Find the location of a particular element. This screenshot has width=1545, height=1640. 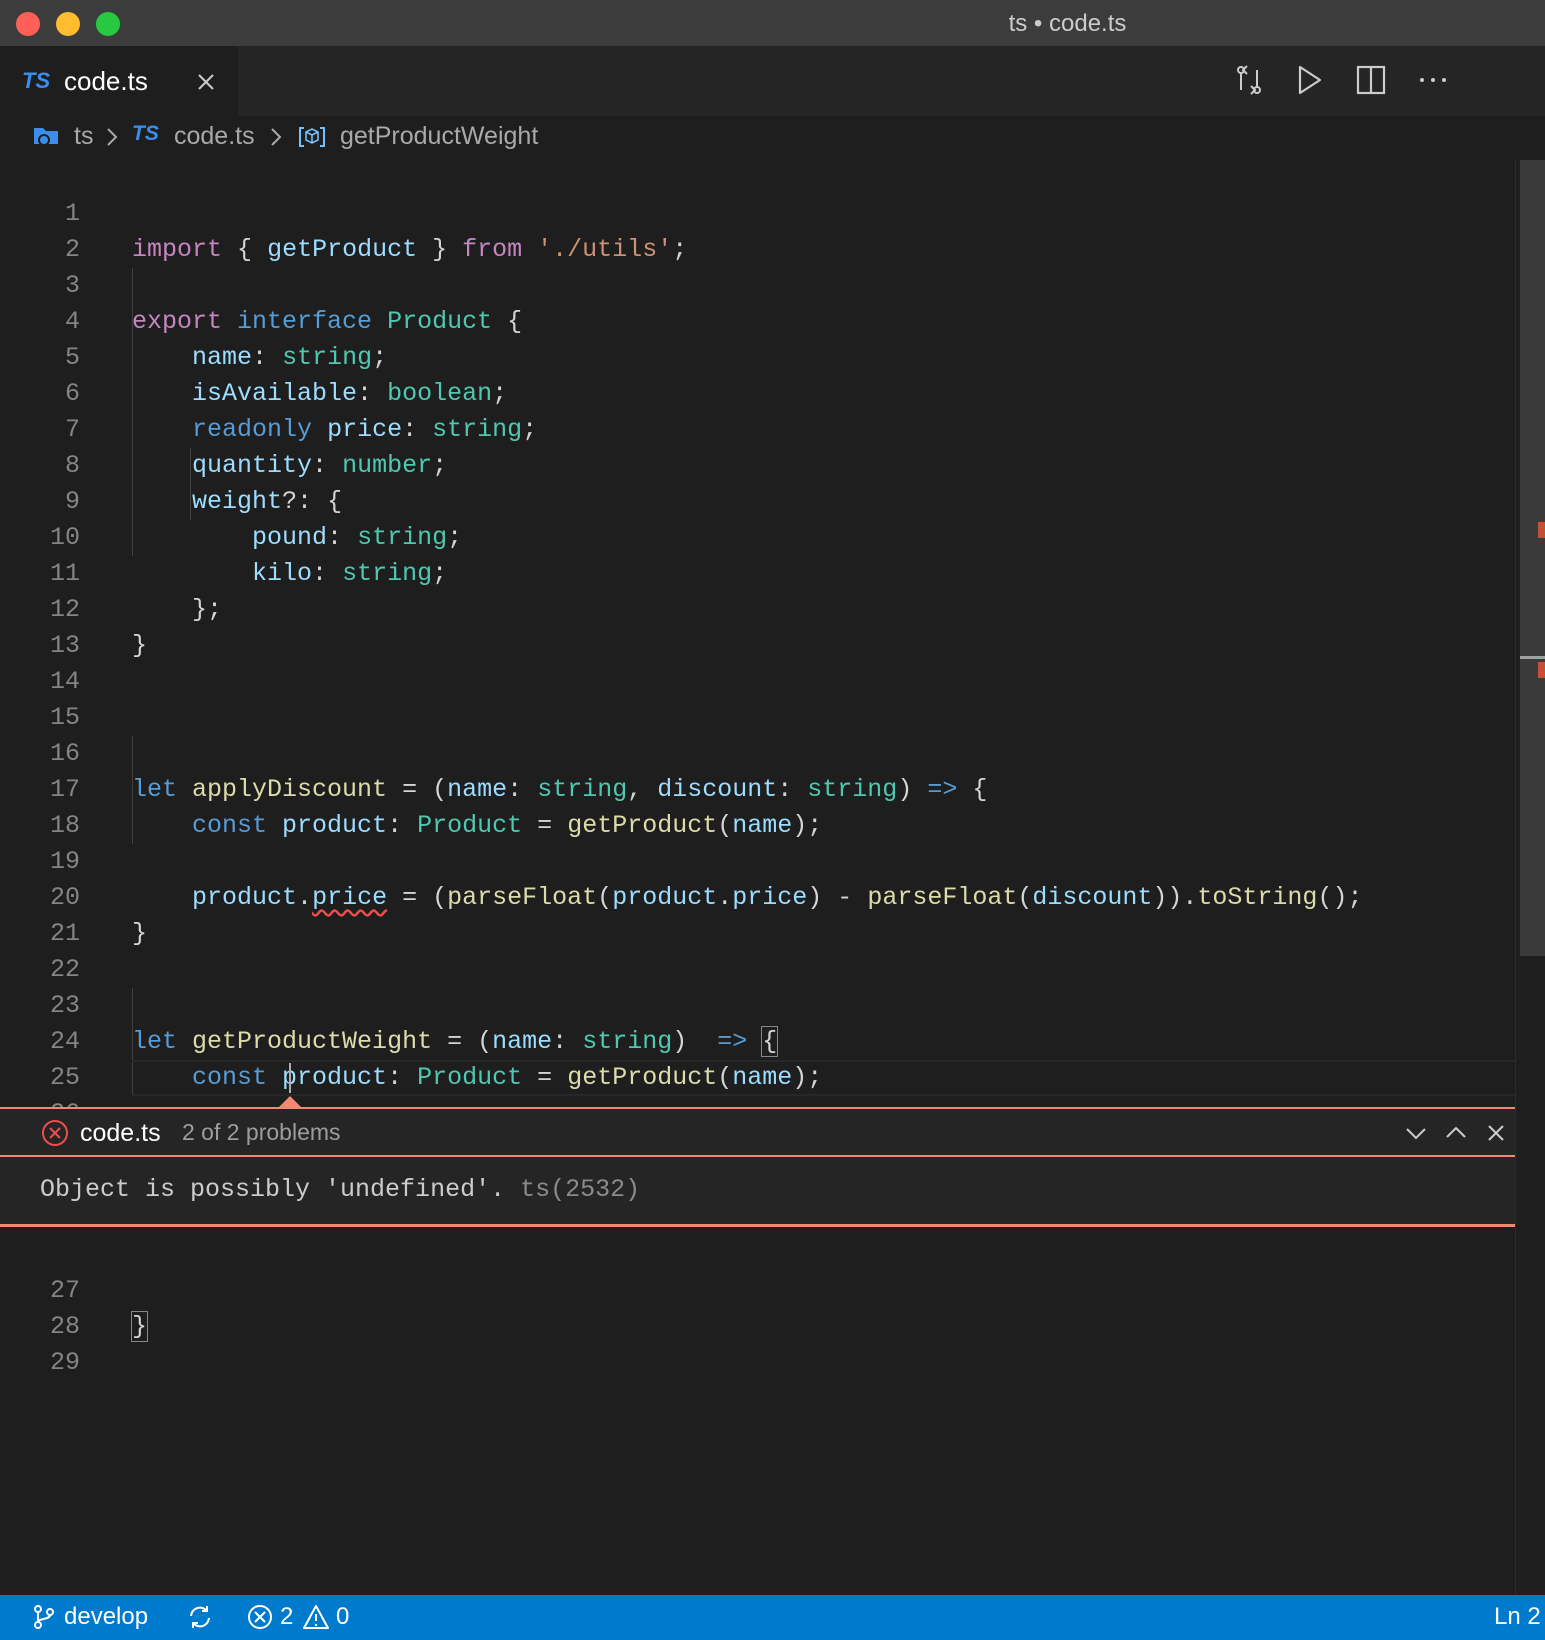

run-icon is located at coordinates (1309, 80).